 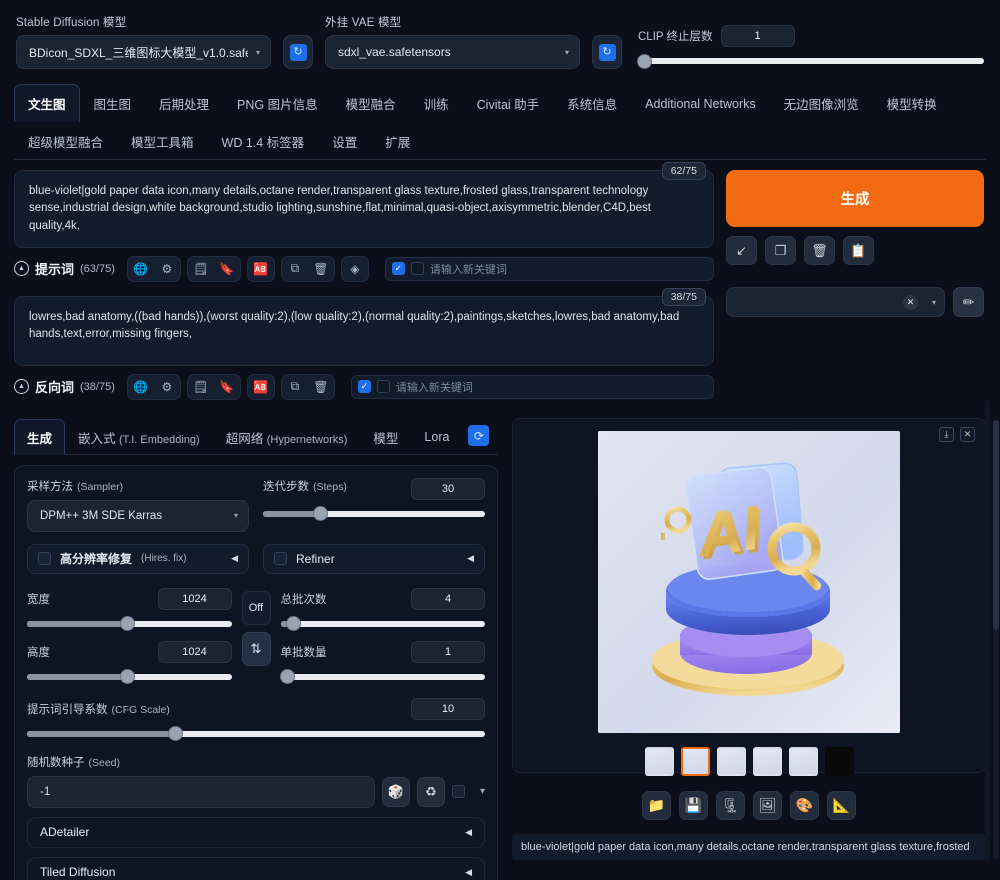 What do you see at coordinates (749, 581) in the screenshot?
I see `generated-image: AI AI` at bounding box center [749, 581].